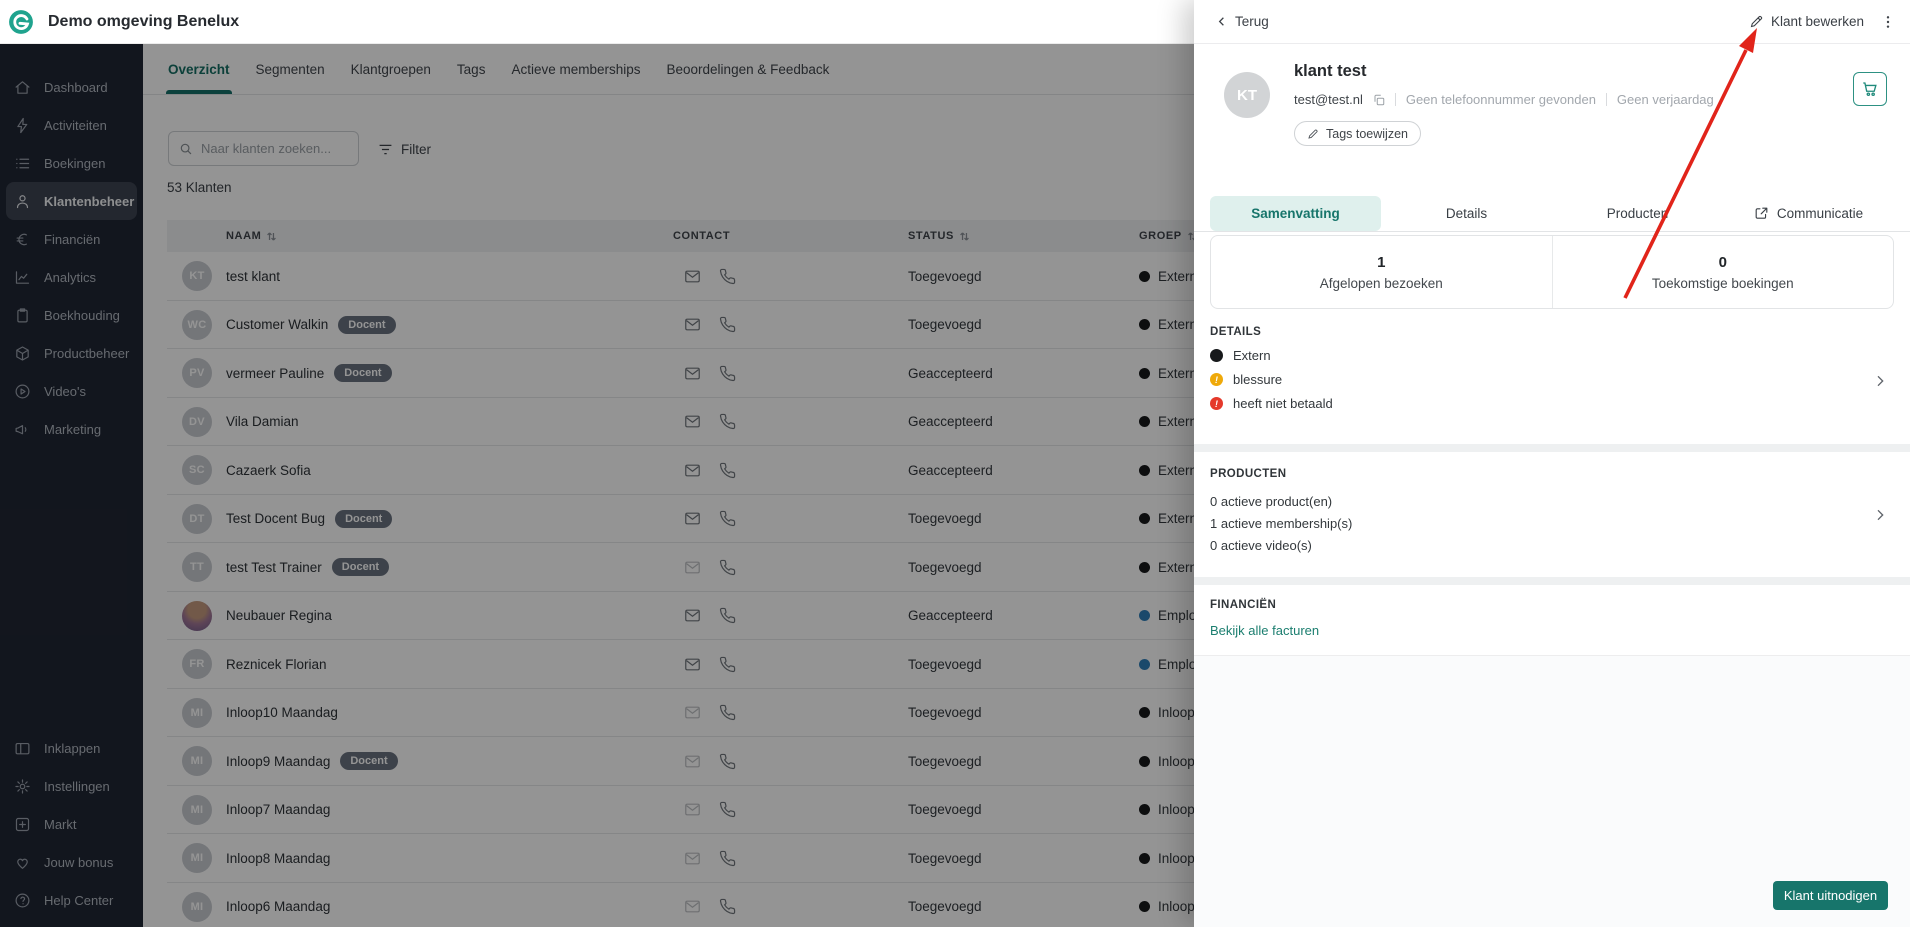  What do you see at coordinates (1500, 99) in the screenshot?
I see `phone-placeholder: Geen telefoonnummer gevonden` at bounding box center [1500, 99].